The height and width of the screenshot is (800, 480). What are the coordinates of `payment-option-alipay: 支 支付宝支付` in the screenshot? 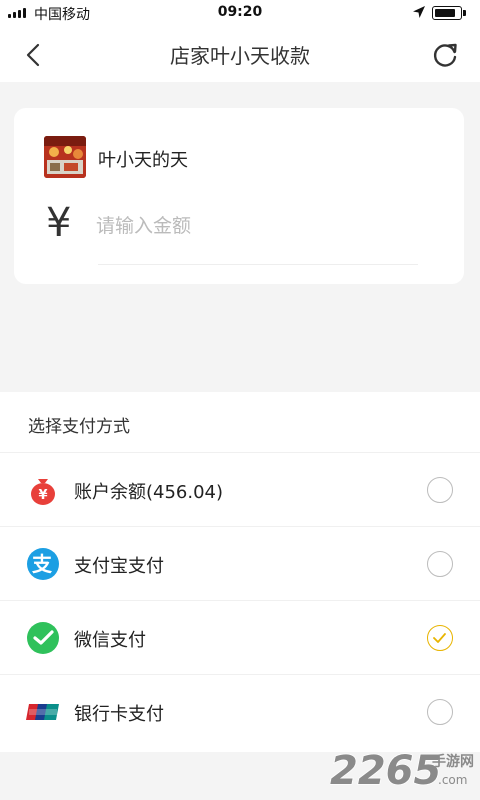 It's located at (240, 563).